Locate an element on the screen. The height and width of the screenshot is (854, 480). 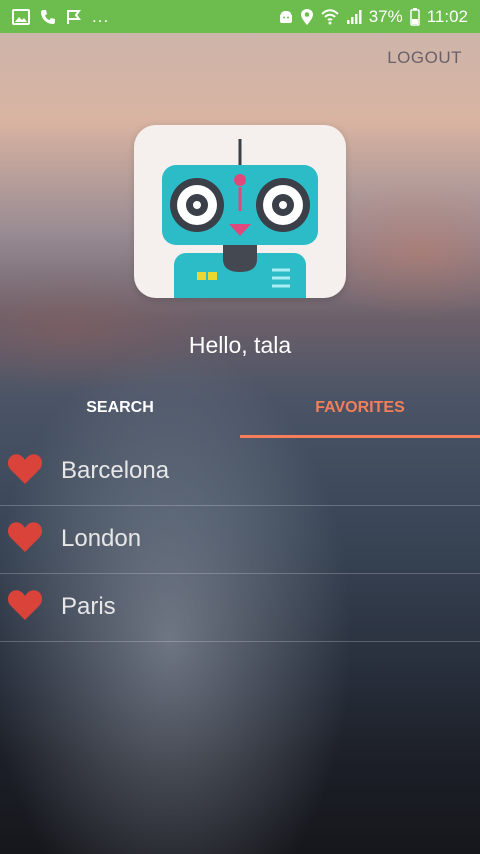
list-item: London is located at coordinates (240, 540).